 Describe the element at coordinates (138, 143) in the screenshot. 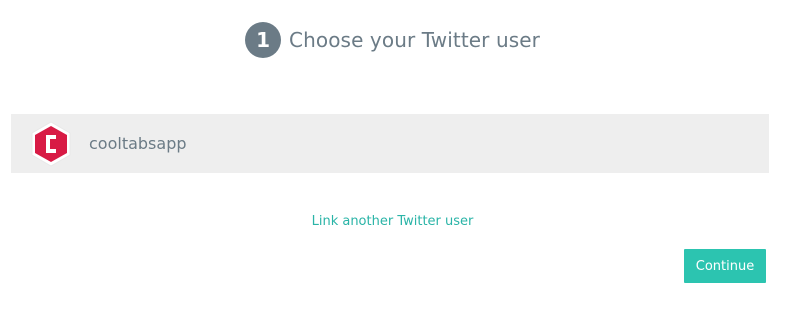

I see `account-username: cooltabsapp` at that location.